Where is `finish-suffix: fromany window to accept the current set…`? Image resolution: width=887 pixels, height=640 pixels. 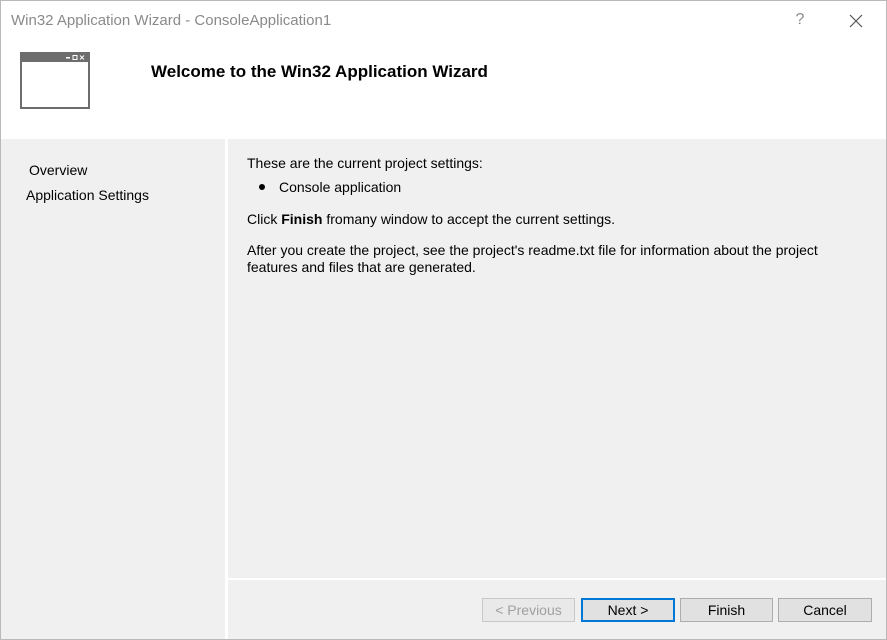 finish-suffix: fromany window to accept the current set… is located at coordinates (469, 219).